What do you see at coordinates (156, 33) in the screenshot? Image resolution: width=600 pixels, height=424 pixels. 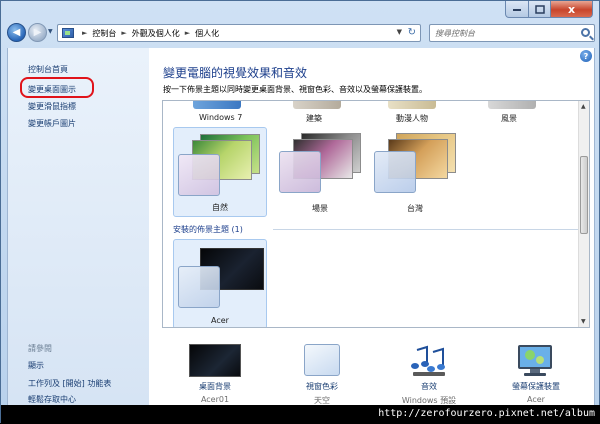 I see `breadcrumb-appearance: 外觀及個人化` at bounding box center [156, 33].